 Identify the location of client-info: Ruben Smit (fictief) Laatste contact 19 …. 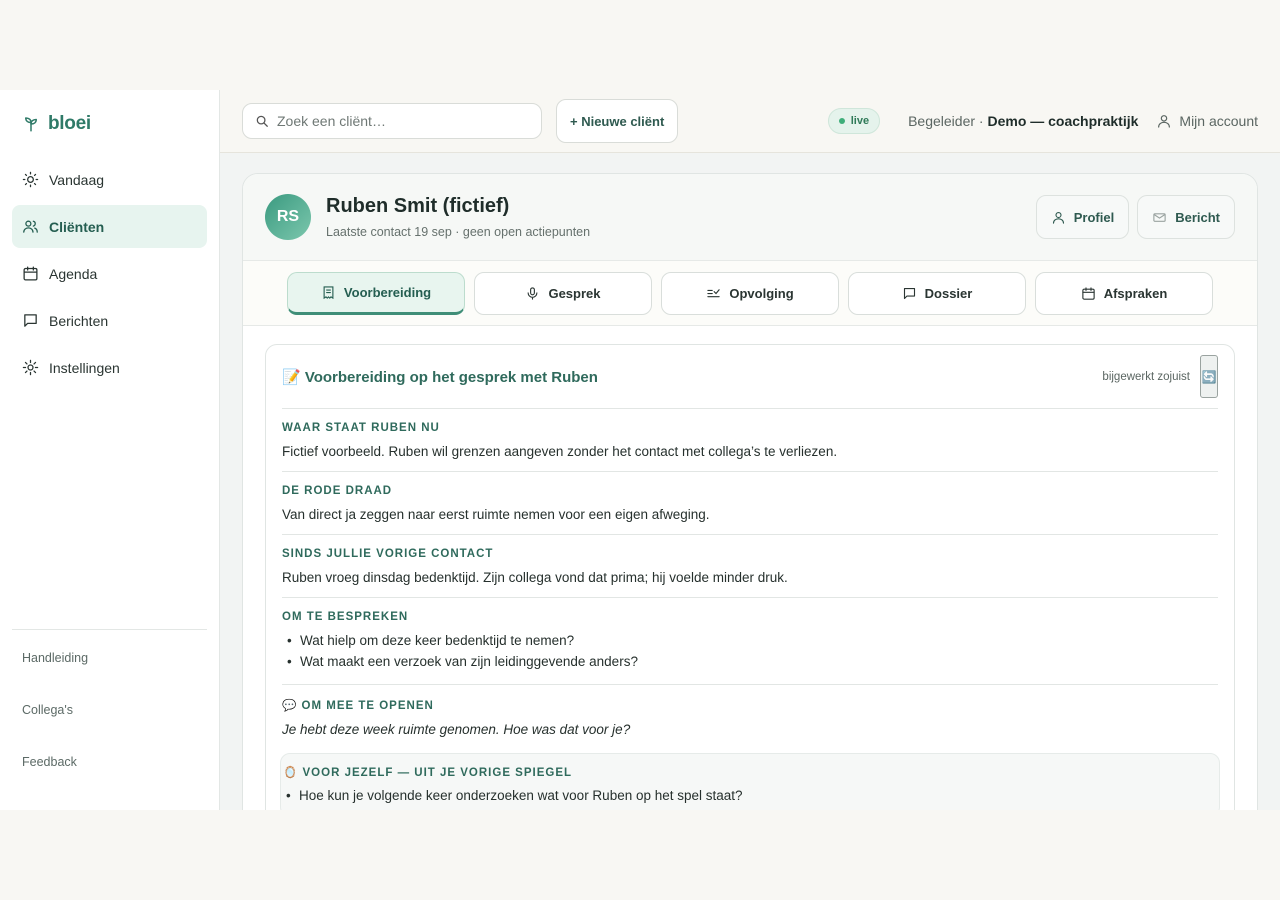
(458, 217).